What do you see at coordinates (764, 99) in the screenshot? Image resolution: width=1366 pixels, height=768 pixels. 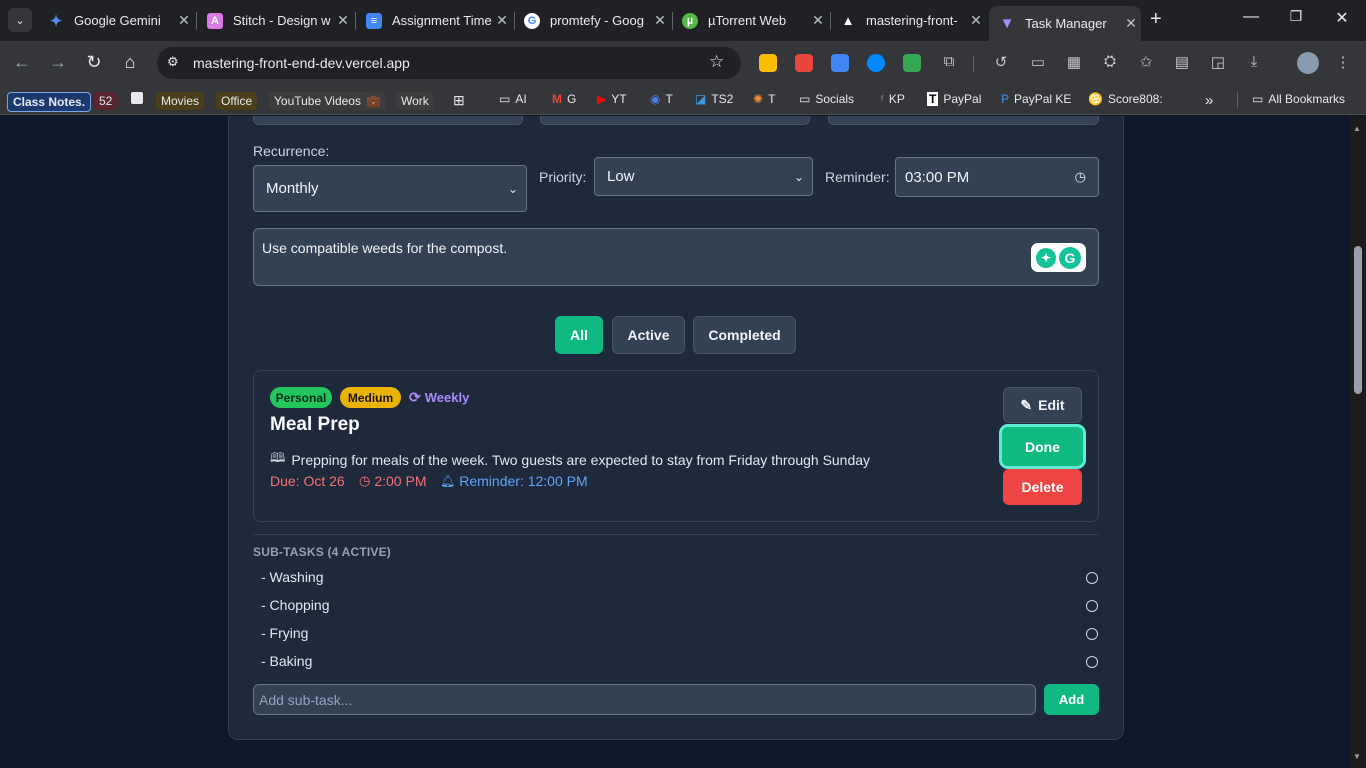 I see `bookmark-t2: ✺ T` at bounding box center [764, 99].